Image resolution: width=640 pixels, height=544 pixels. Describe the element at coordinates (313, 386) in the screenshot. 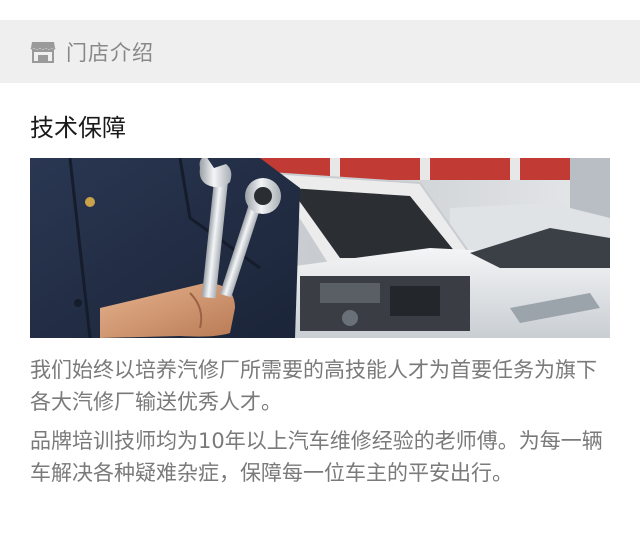

I see `intro-paragraph-1: 我们始终以培养汽修厂所需要的高技能人才为首要任务为旗下各大汽修厂输送优秀人才。` at that location.